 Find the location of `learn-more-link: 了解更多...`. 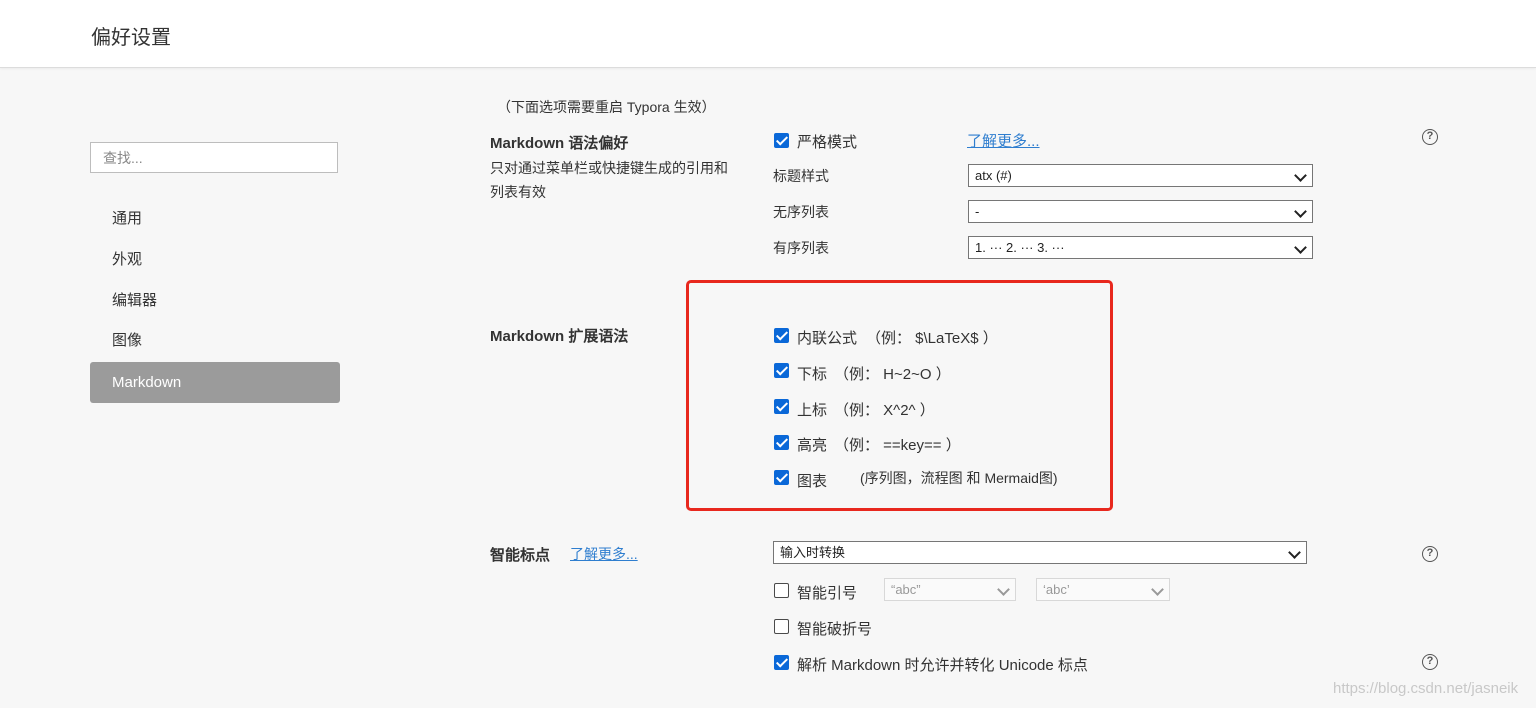

learn-more-link: 了解更多... is located at coordinates (1003, 140).